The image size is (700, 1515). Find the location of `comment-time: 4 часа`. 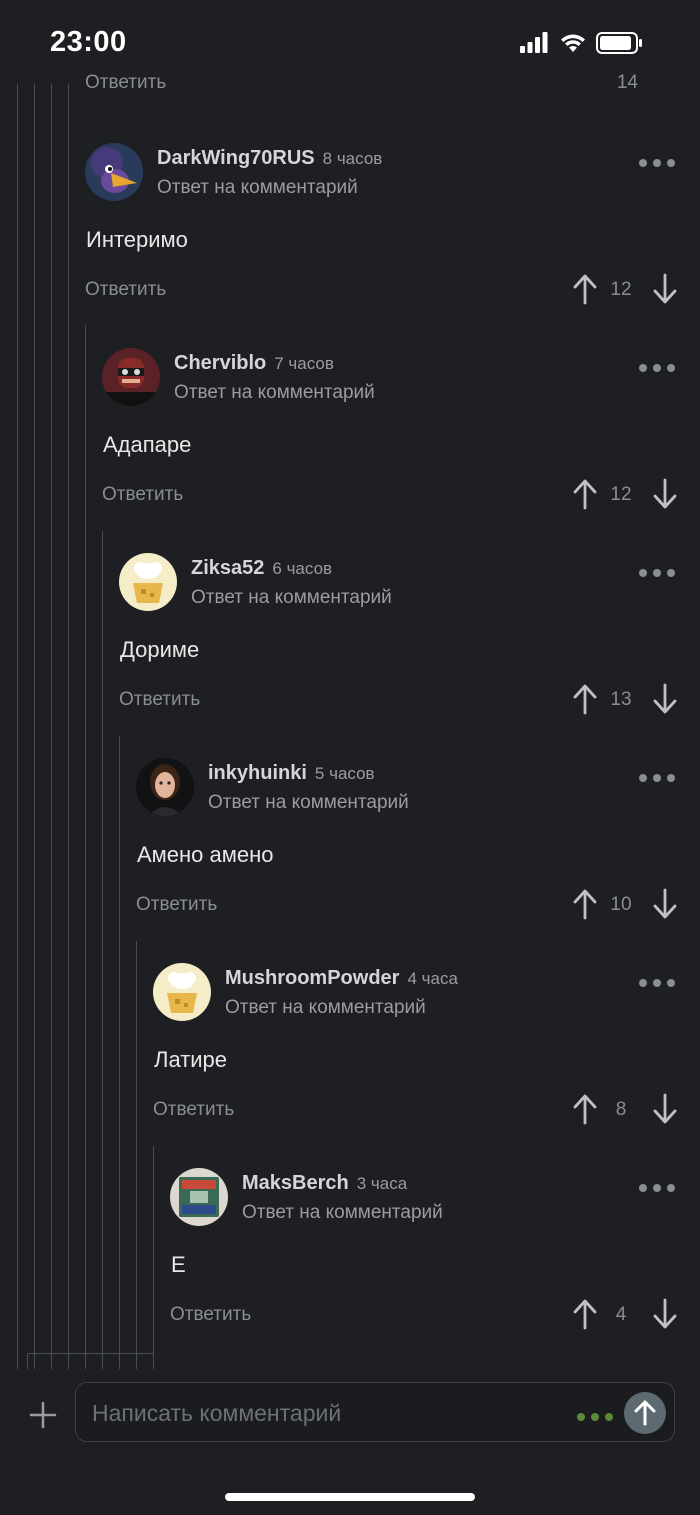

comment-time: 4 часа is located at coordinates (432, 978).